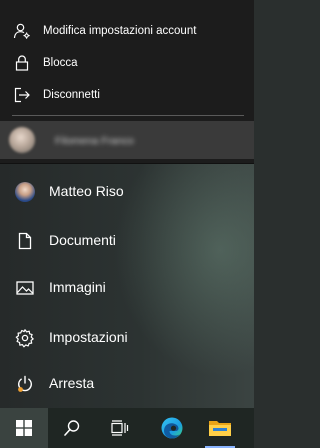 This screenshot has height=448, width=320. What do you see at coordinates (88, 337) in the screenshot?
I see `settings-label: Impostazioni` at bounding box center [88, 337].